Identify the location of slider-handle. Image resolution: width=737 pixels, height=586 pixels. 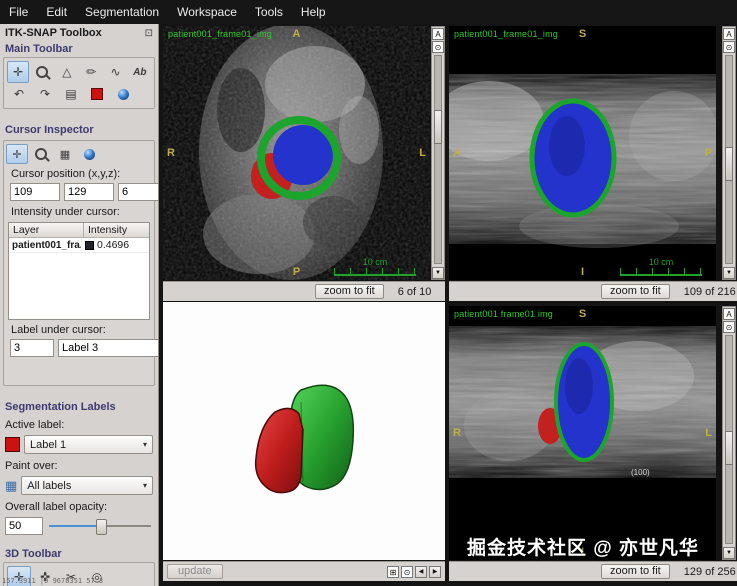
(101, 527).